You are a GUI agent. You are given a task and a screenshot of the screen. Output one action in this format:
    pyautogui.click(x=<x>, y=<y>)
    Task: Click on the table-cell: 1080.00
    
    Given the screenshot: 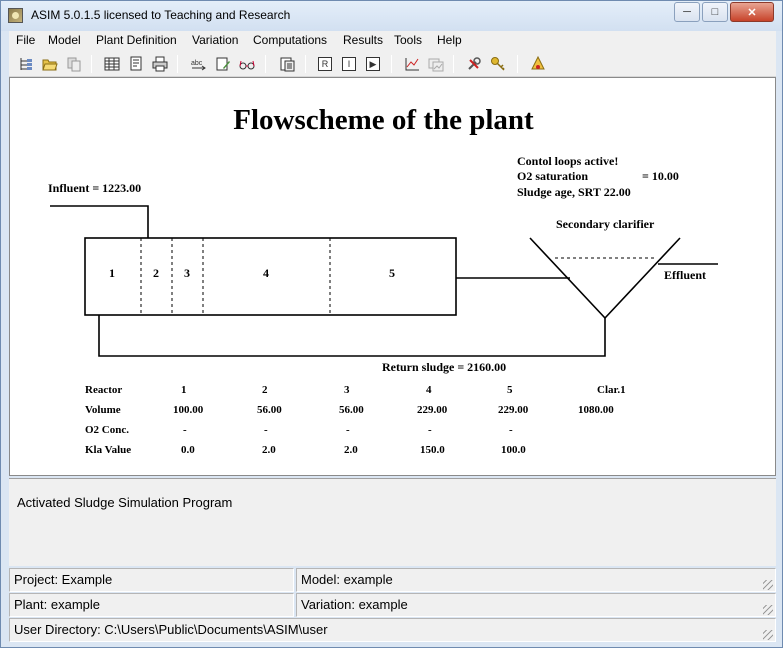 What is the action you would take?
    pyautogui.click(x=596, y=410)
    